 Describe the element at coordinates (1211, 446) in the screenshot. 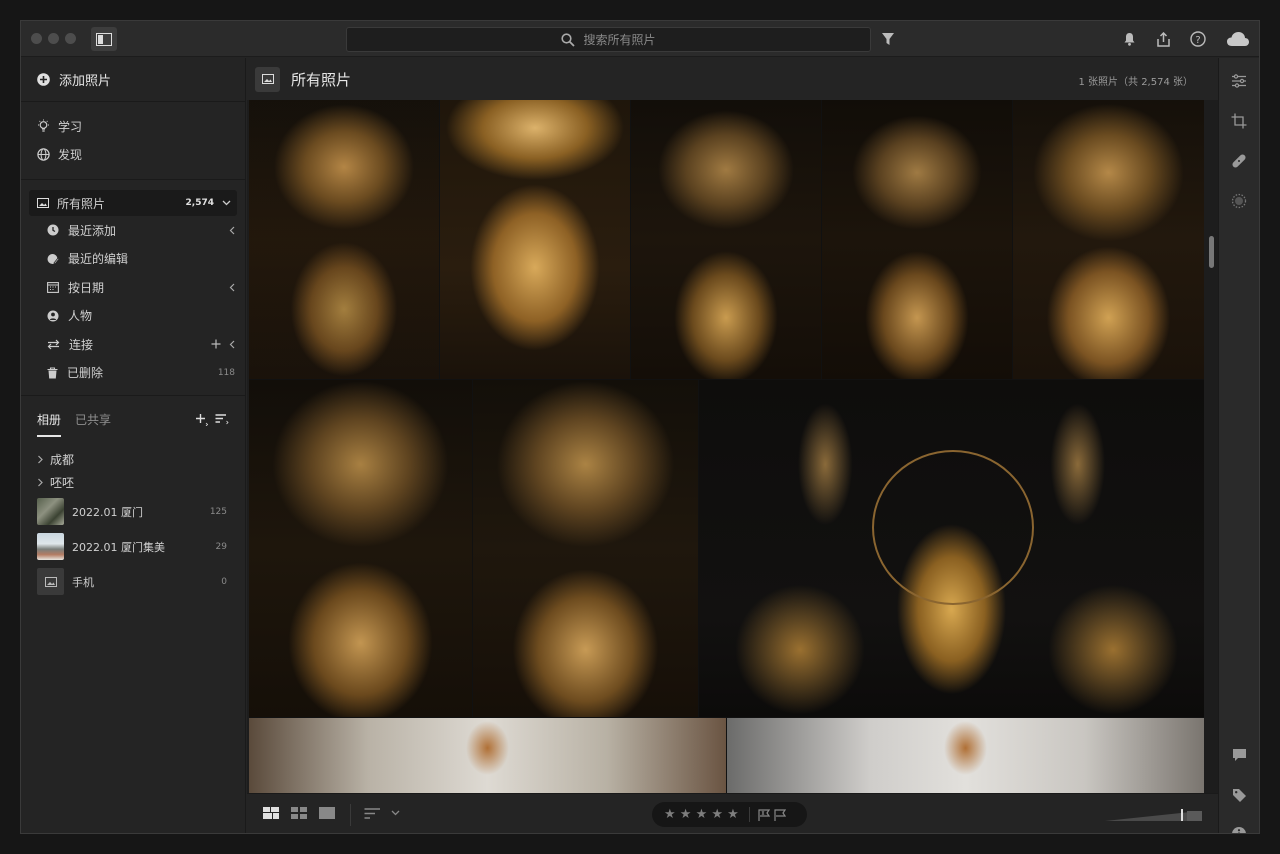

I see `grid-scrollbar` at that location.